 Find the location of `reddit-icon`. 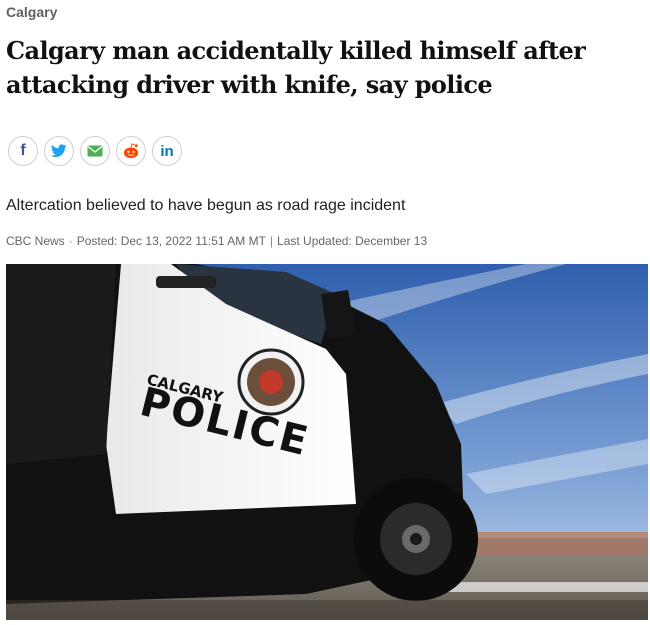

reddit-icon is located at coordinates (131, 151).